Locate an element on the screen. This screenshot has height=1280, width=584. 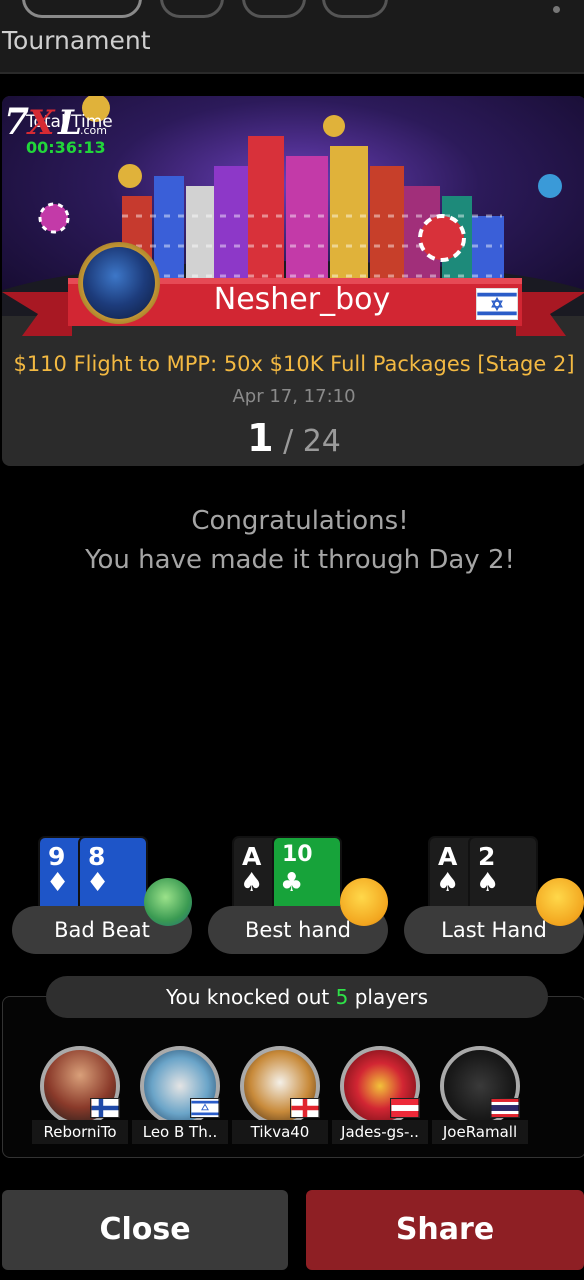
card-10-club: 10 ♣ is located at coordinates (307, 875).